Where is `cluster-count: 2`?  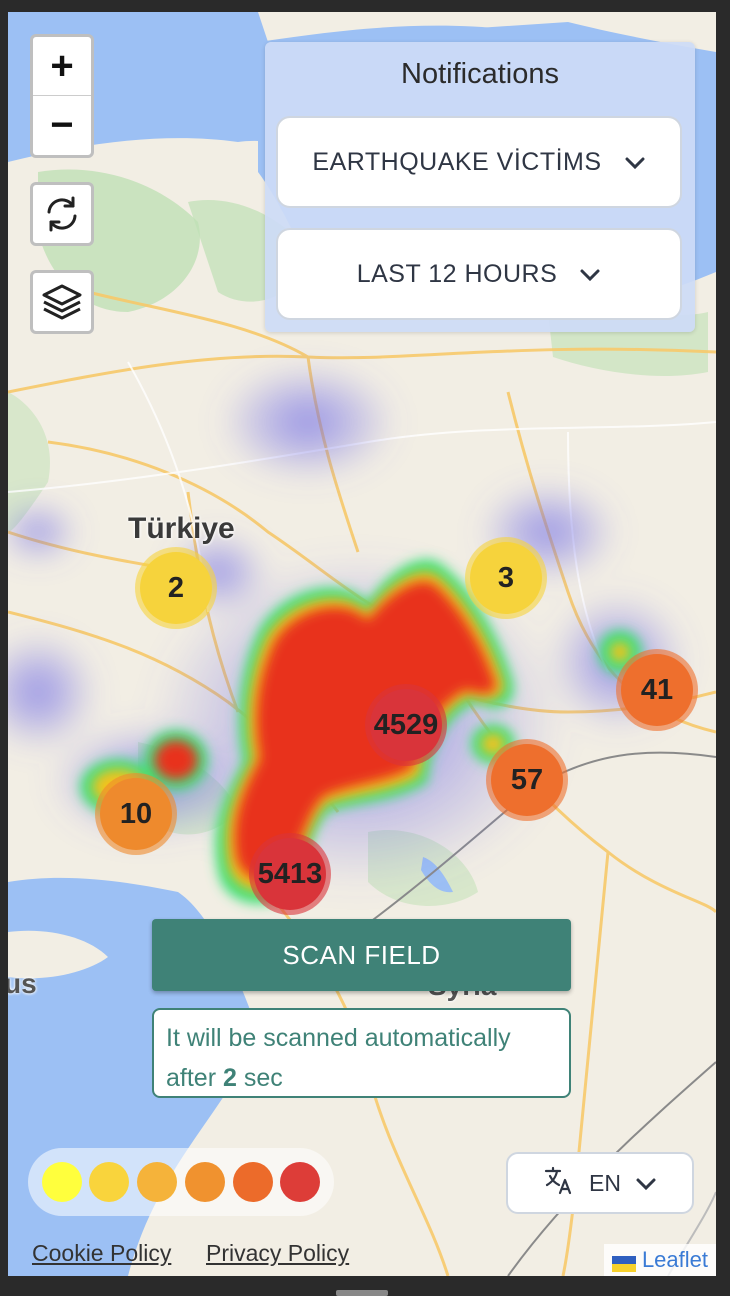
cluster-count: 2 is located at coordinates (176, 587).